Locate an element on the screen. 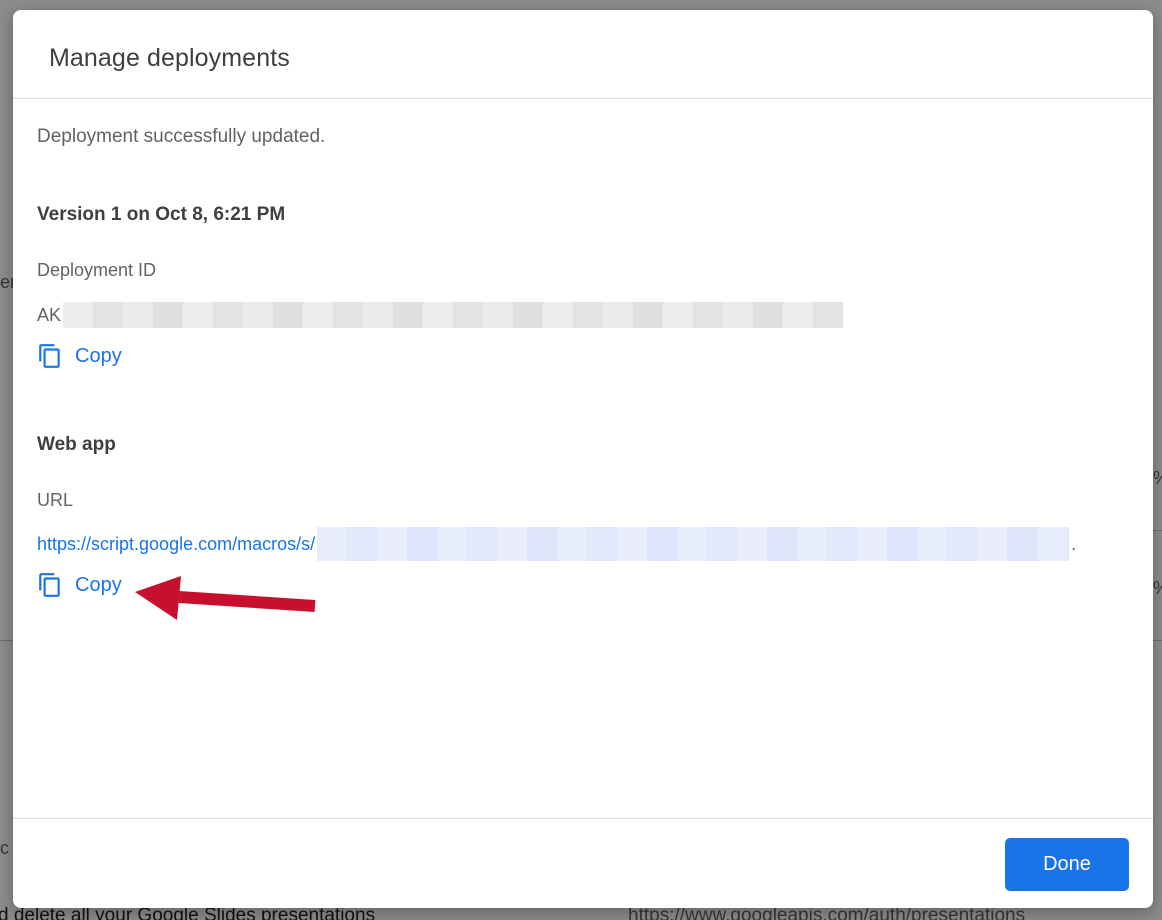 This screenshot has height=920, width=1162. copy-url-button: Copy is located at coordinates (79, 585).